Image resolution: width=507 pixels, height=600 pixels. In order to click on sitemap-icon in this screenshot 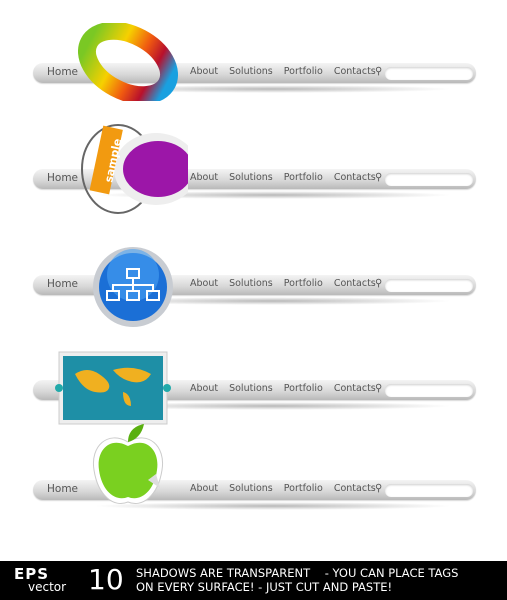, I will do `click(133, 287)`.